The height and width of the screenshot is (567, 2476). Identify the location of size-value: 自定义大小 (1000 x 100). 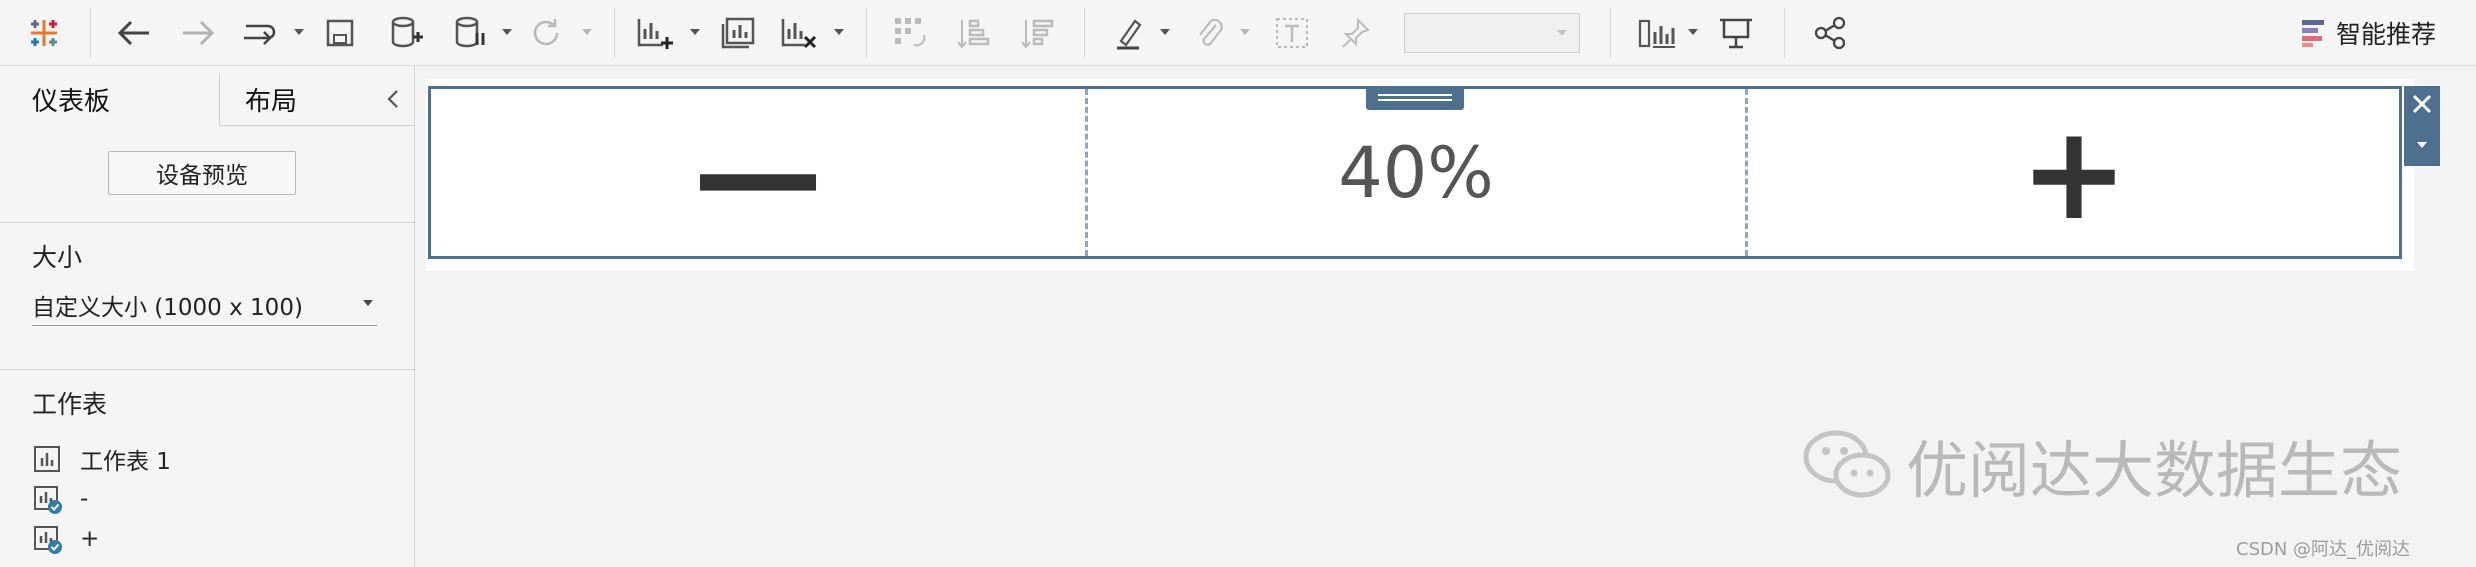
(167, 307).